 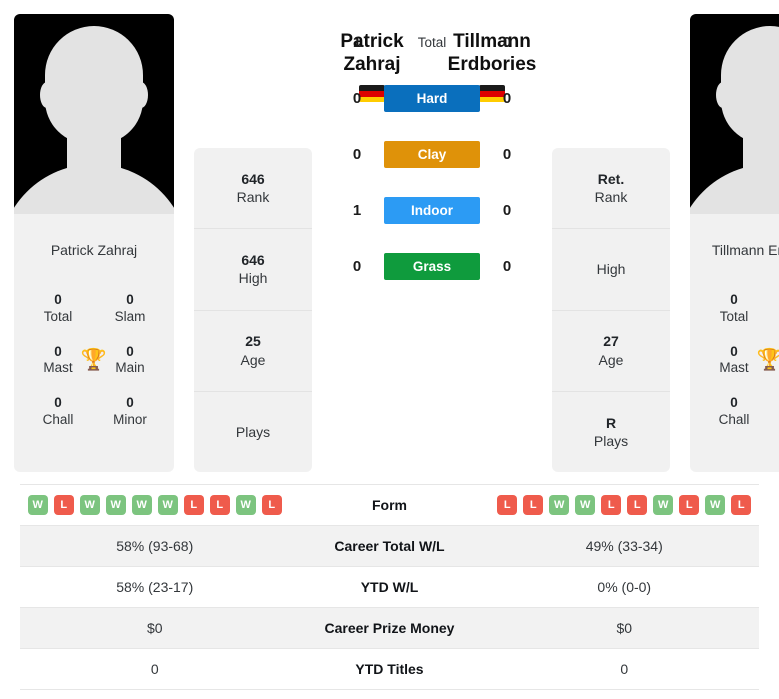 What do you see at coordinates (253, 278) in the screenshot?
I see `left-high-label: High` at bounding box center [253, 278].